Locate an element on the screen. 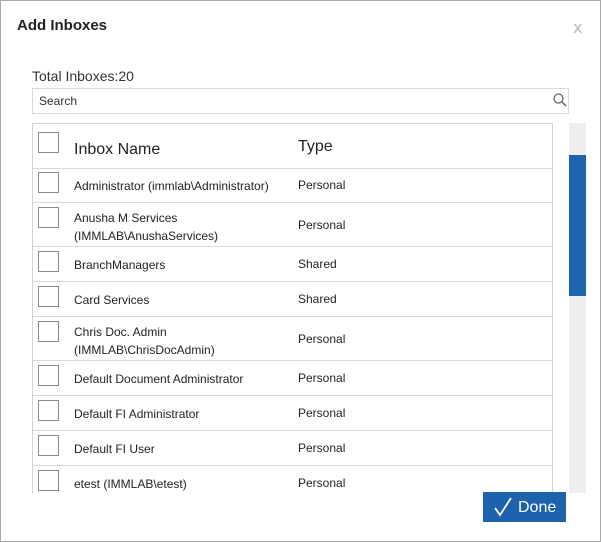 The image size is (601, 542). inbox-name-cell: Default Document Administrator is located at coordinates (159, 379).